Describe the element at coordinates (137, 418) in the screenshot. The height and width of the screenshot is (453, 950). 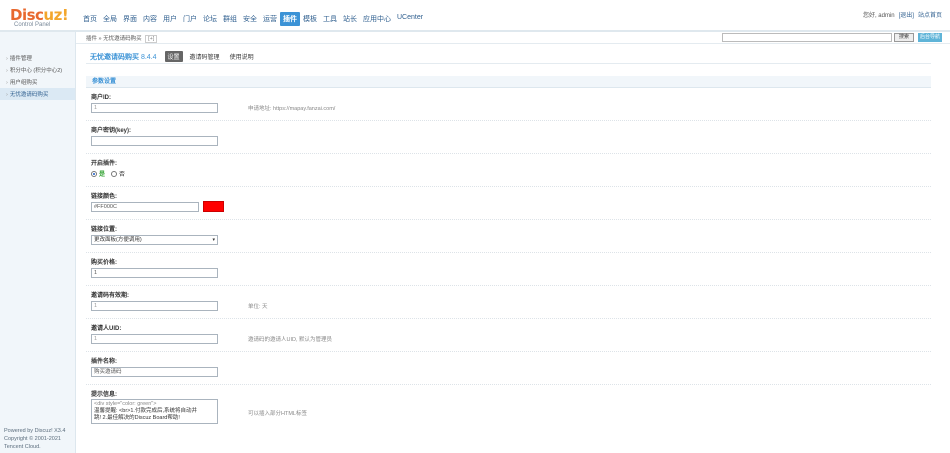
I see `textarea-line: 跳! 2.最佳解决的Discuz Board帮助!` at that location.